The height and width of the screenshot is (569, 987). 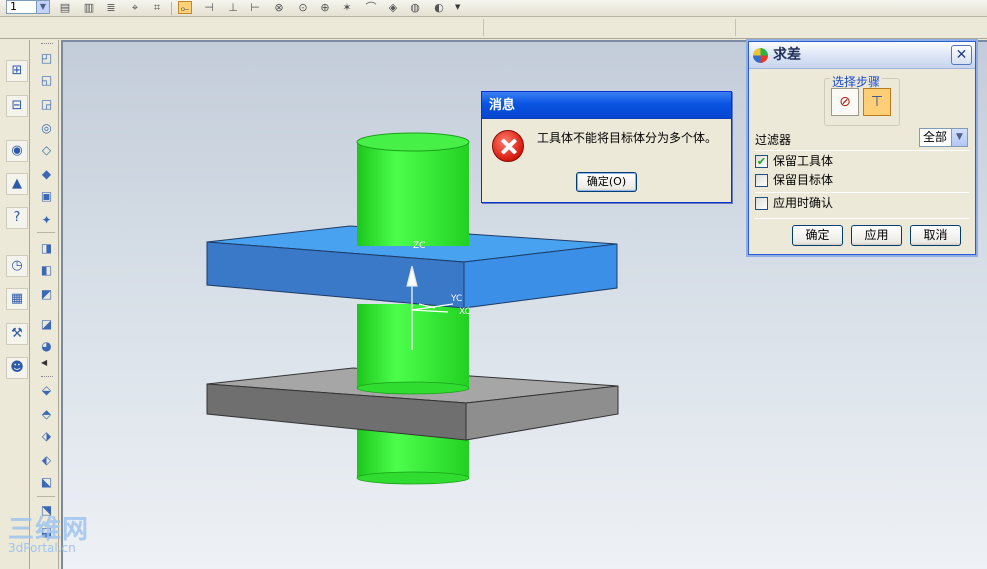 I want to click on message-dialog-title: 消息, so click(x=606, y=105).